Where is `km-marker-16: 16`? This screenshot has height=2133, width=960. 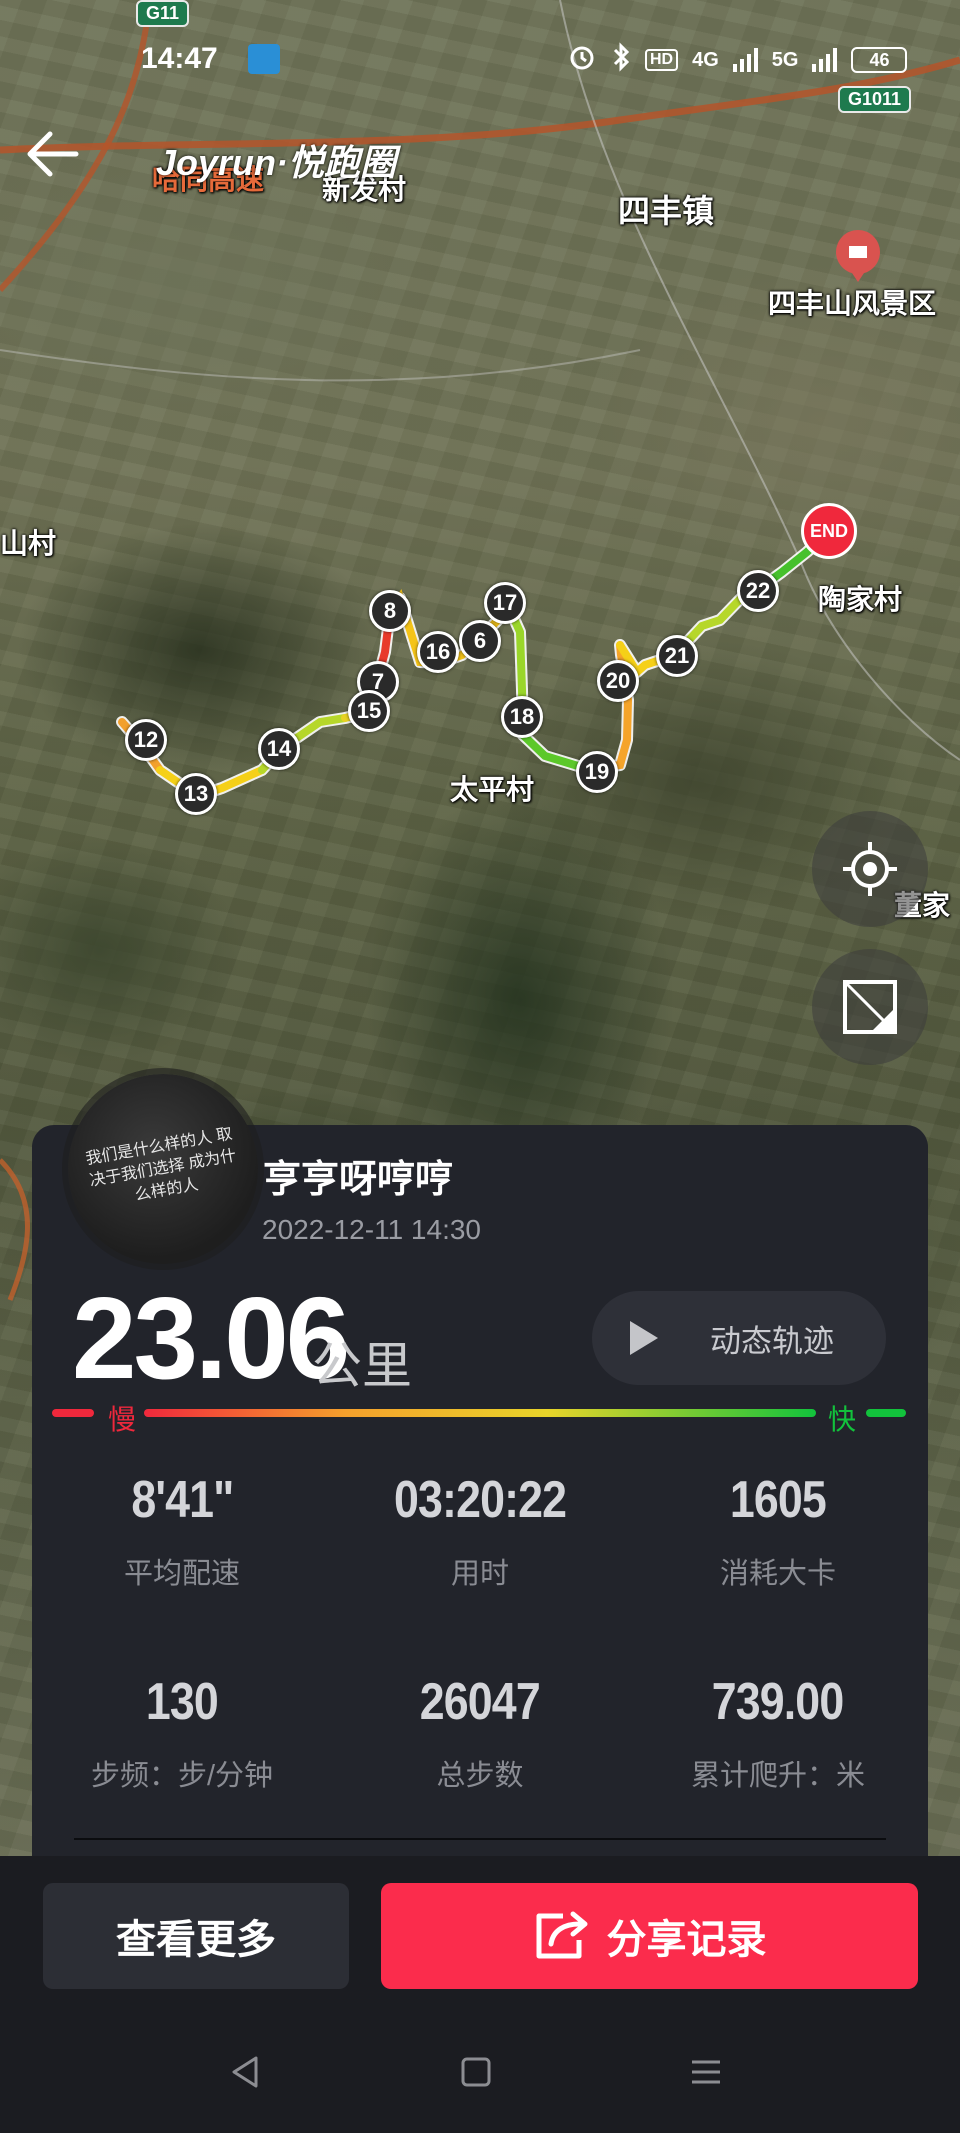
km-marker-16: 16 is located at coordinates (438, 652).